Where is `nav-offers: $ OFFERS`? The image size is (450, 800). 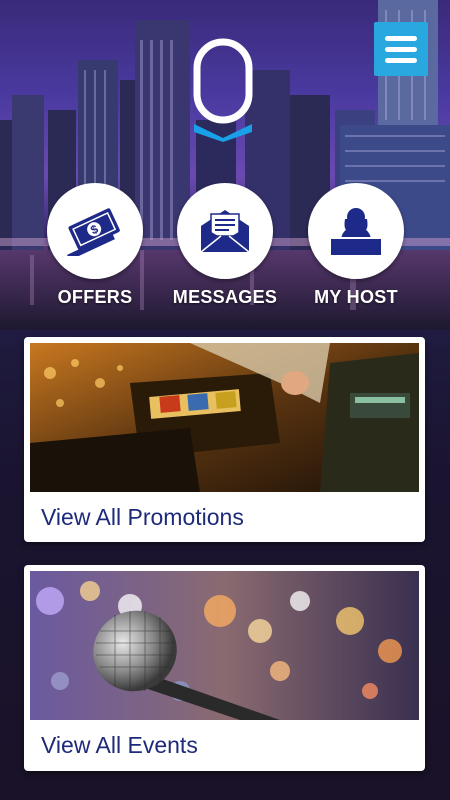
nav-offers: $ OFFERS is located at coordinates (95, 245).